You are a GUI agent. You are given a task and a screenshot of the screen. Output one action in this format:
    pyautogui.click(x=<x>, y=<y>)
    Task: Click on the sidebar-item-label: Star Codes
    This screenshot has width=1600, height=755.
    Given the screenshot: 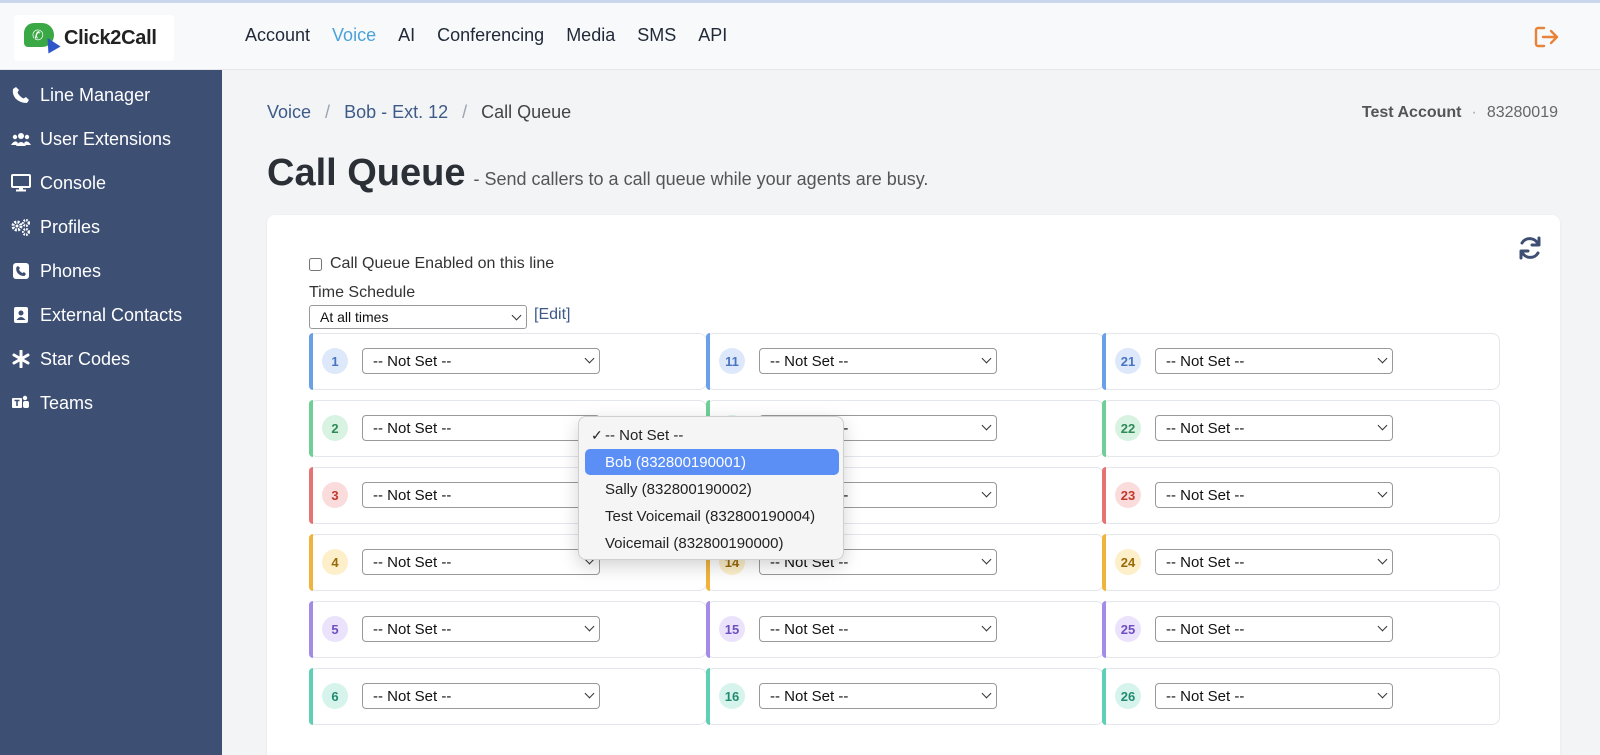 What is the action you would take?
    pyautogui.click(x=85, y=358)
    